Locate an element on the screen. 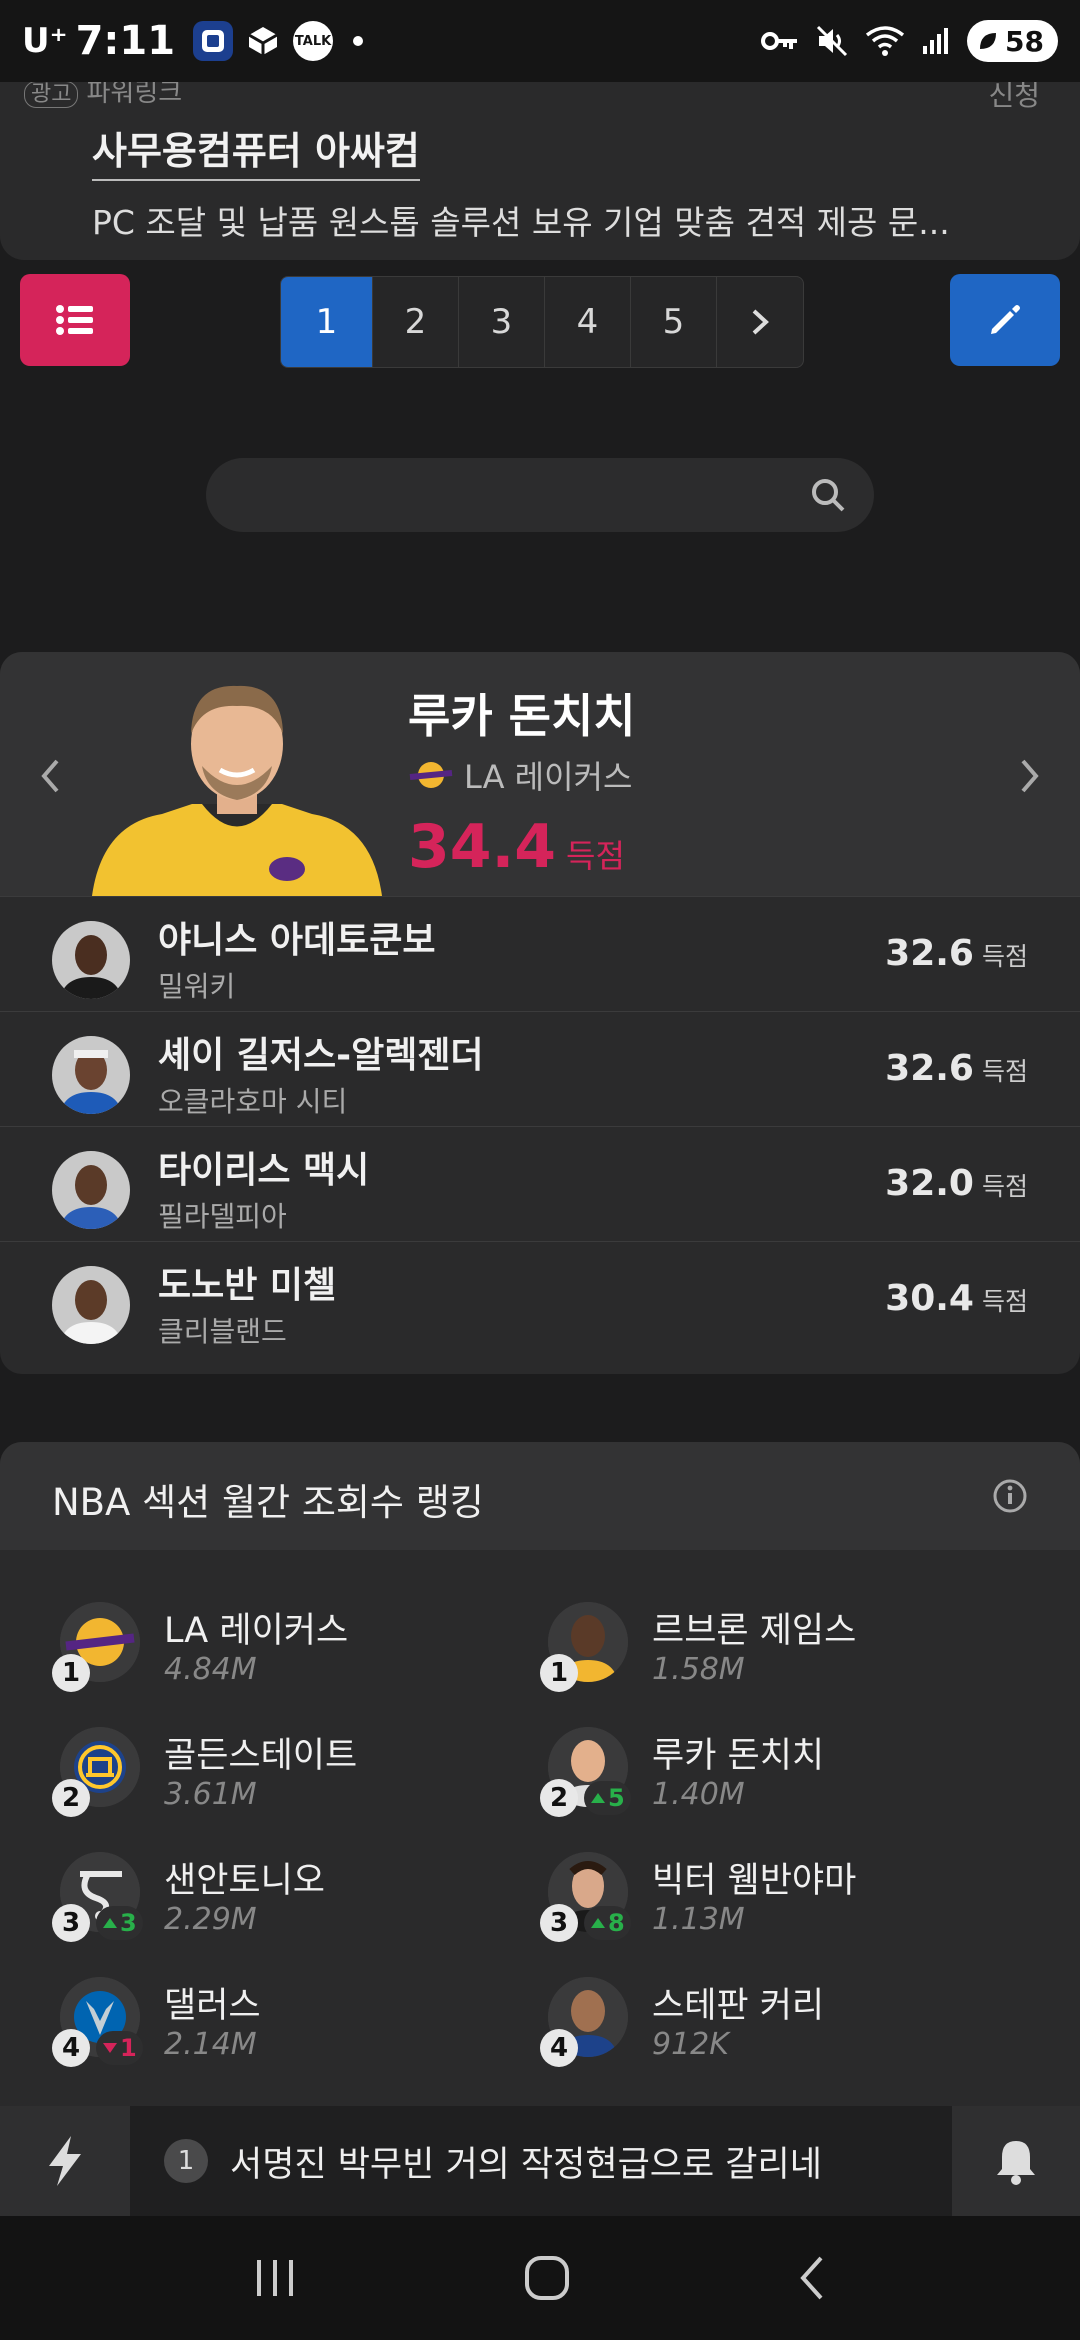 The width and height of the screenshot is (1080, 2340). kakaotalk-icon: TALK is located at coordinates (313, 41).